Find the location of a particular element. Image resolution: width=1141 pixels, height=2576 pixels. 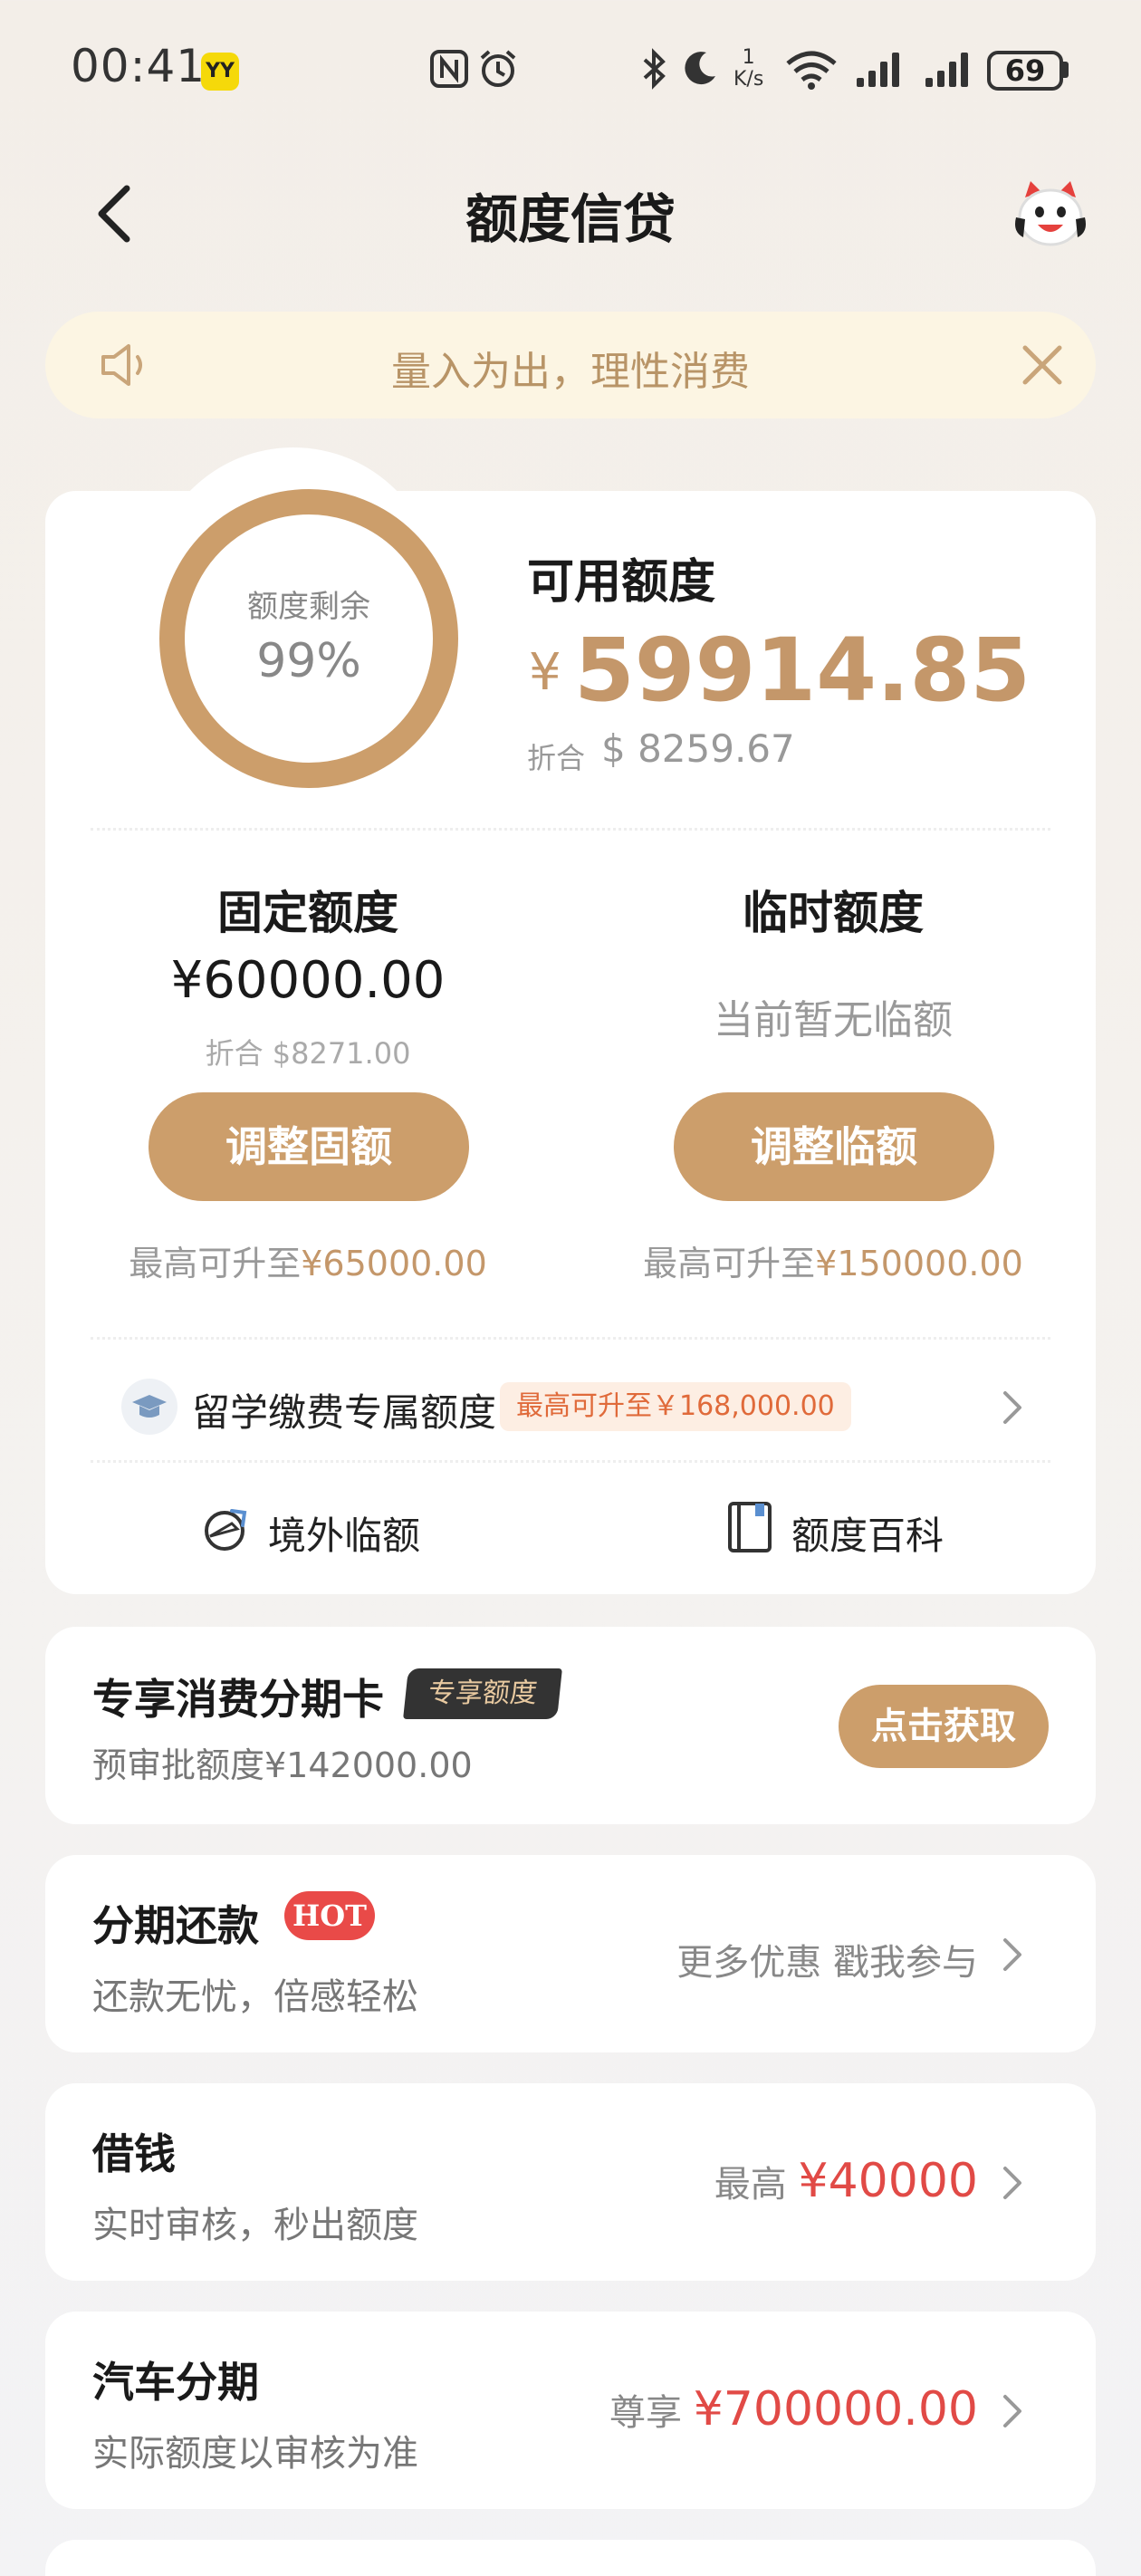

temp-max-note: 最高可升至¥150000.00 is located at coordinates (833, 1260).